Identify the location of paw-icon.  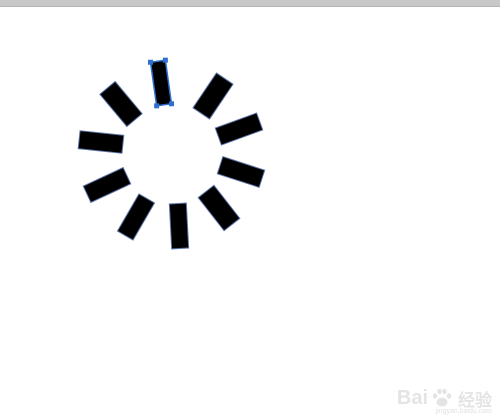
(442, 397).